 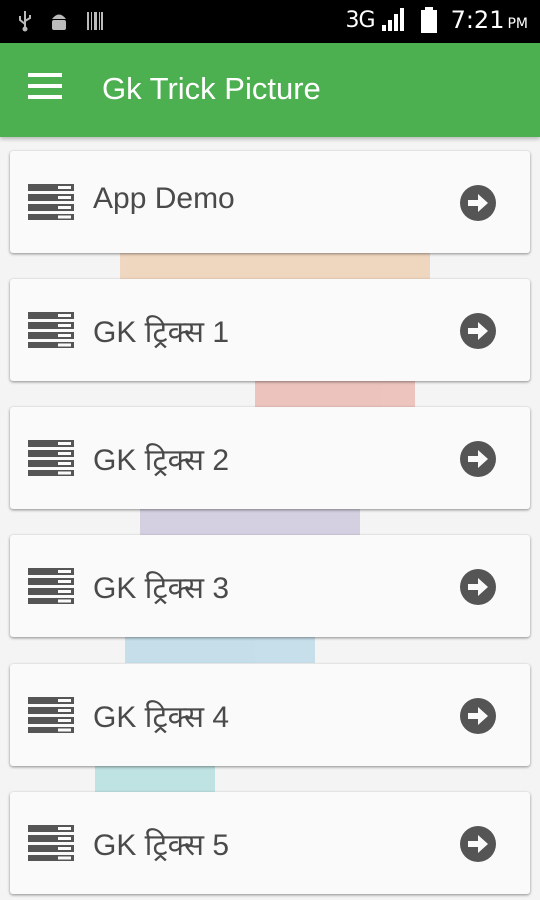 I want to click on list-item-label: GK ट्रिक्स 1, so click(x=161, y=332).